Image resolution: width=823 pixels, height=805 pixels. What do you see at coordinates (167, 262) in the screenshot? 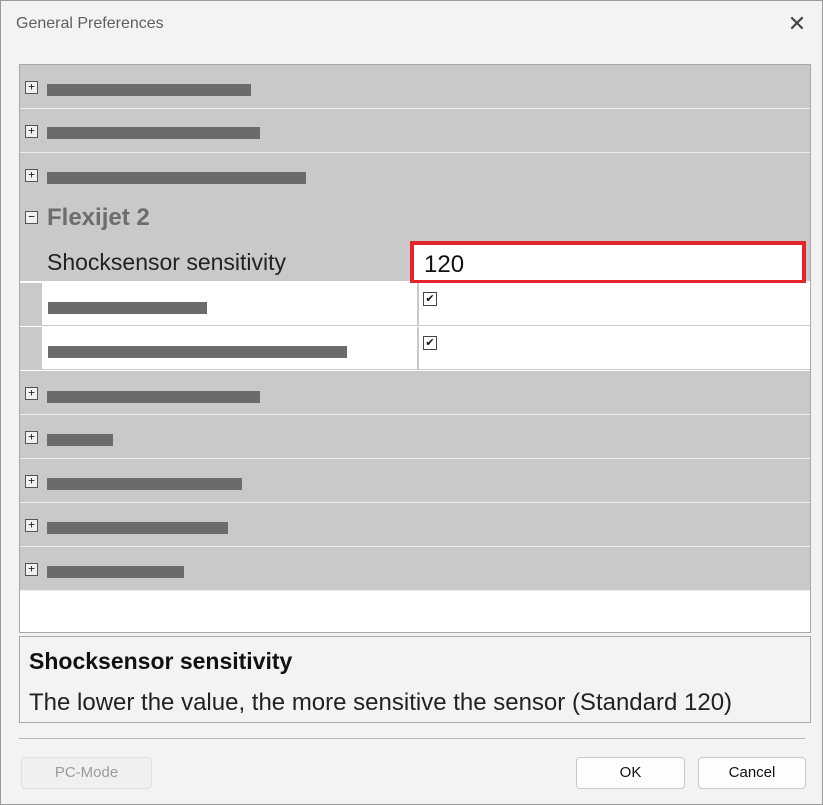
I see `property-name: Shocksensor sensitivity` at bounding box center [167, 262].